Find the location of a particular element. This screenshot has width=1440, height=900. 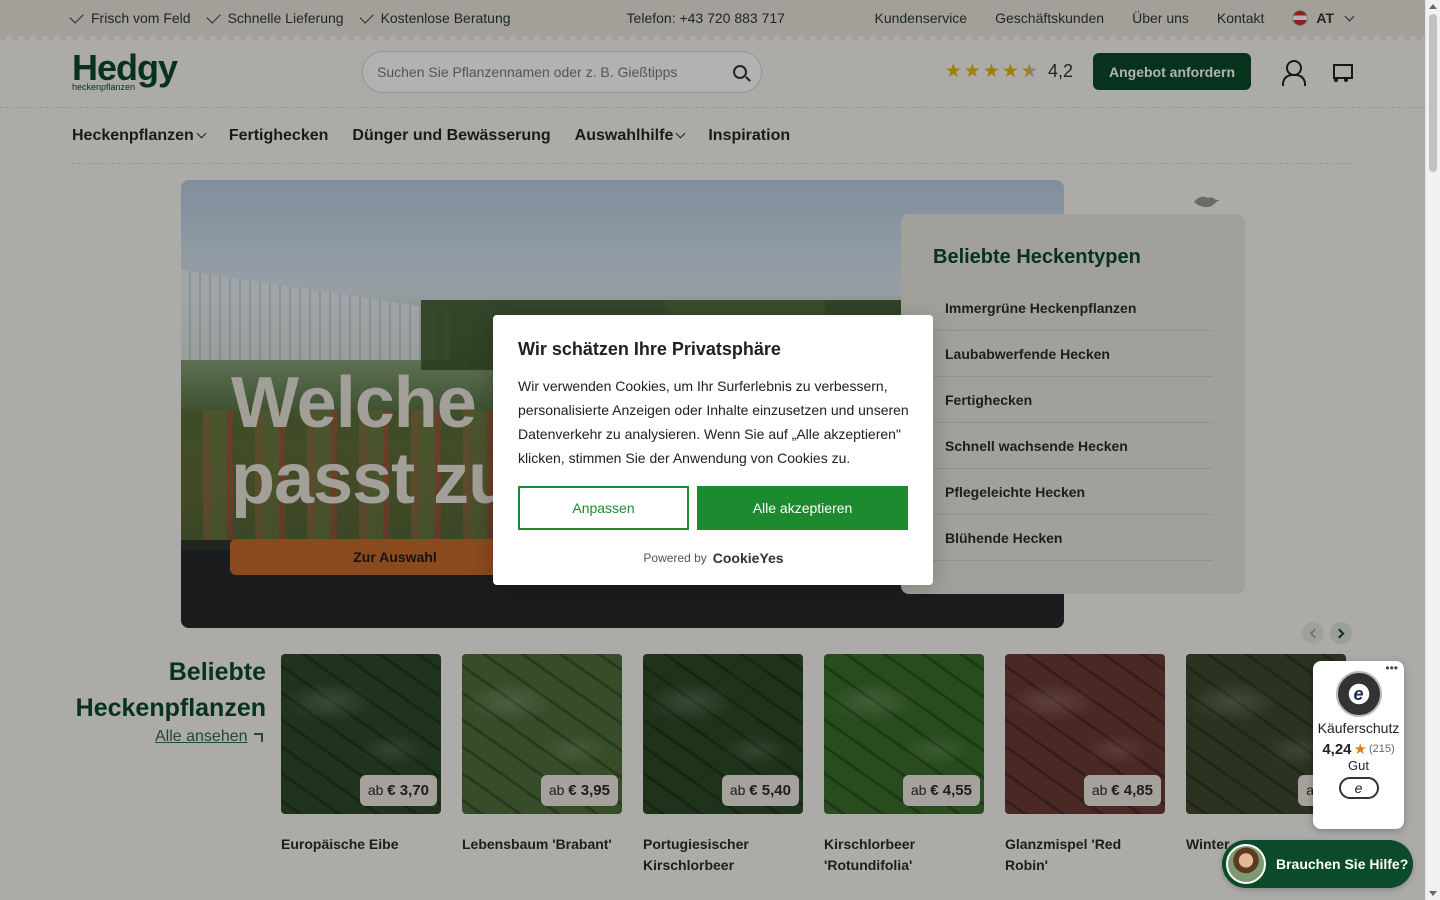

trusted-shops-e-icon: e is located at coordinates (1358, 788).